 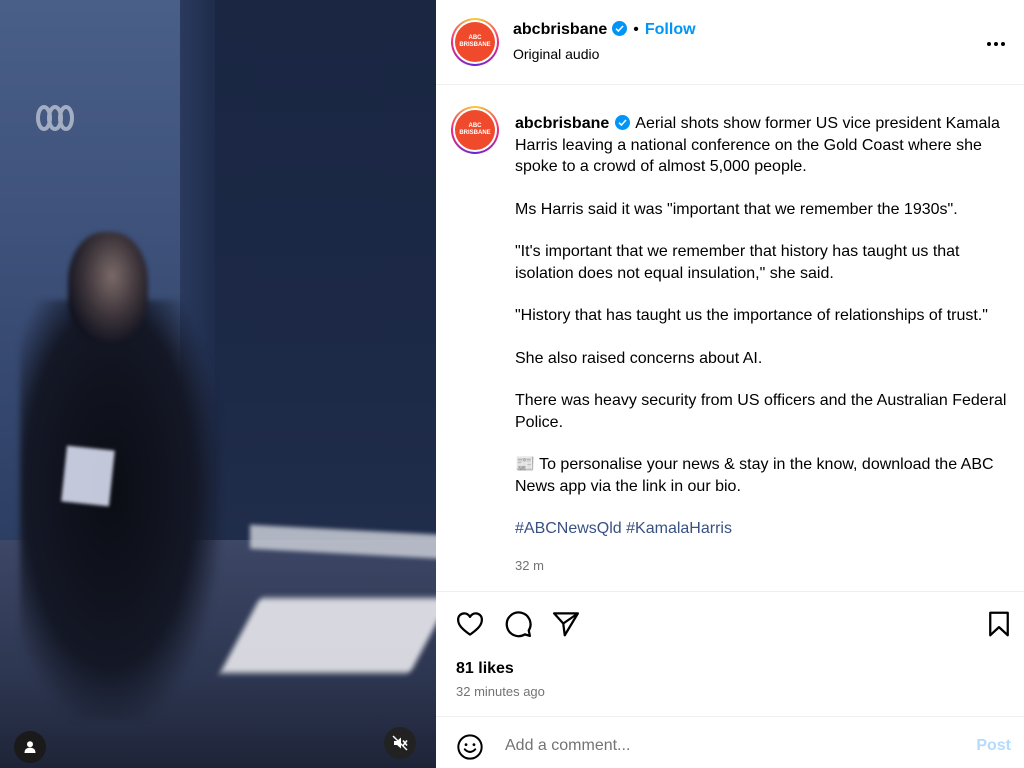 I want to click on post-actions: 81 likes 32 minutes ago, so click(x=730, y=654).